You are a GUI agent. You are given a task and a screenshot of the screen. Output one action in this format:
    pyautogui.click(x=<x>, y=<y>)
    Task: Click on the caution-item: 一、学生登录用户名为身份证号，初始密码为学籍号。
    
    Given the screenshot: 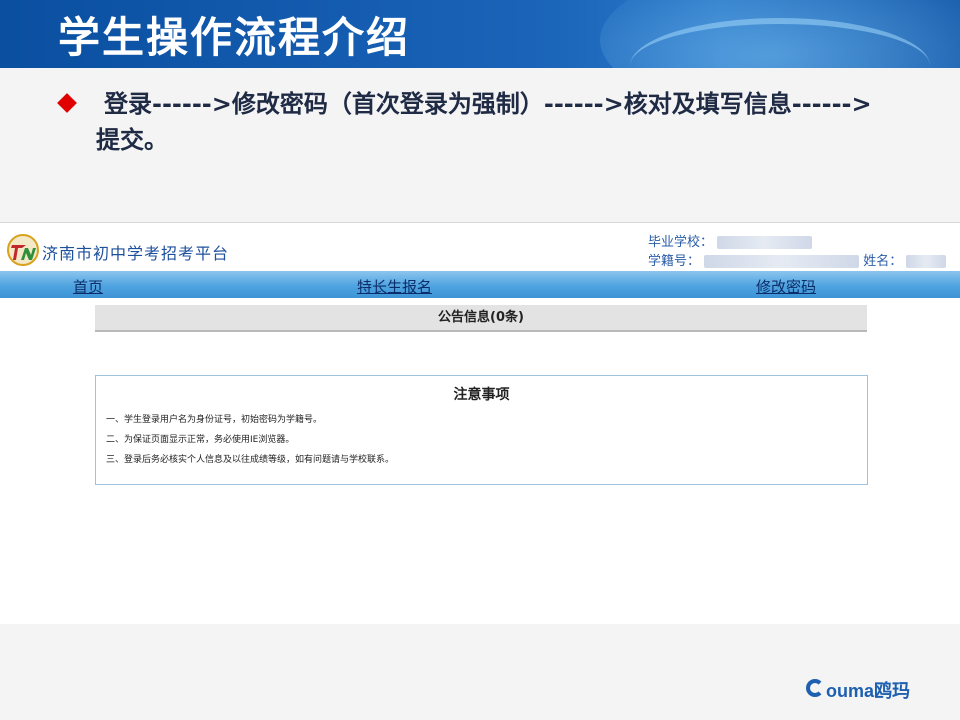 What is the action you would take?
    pyautogui.click(x=214, y=420)
    